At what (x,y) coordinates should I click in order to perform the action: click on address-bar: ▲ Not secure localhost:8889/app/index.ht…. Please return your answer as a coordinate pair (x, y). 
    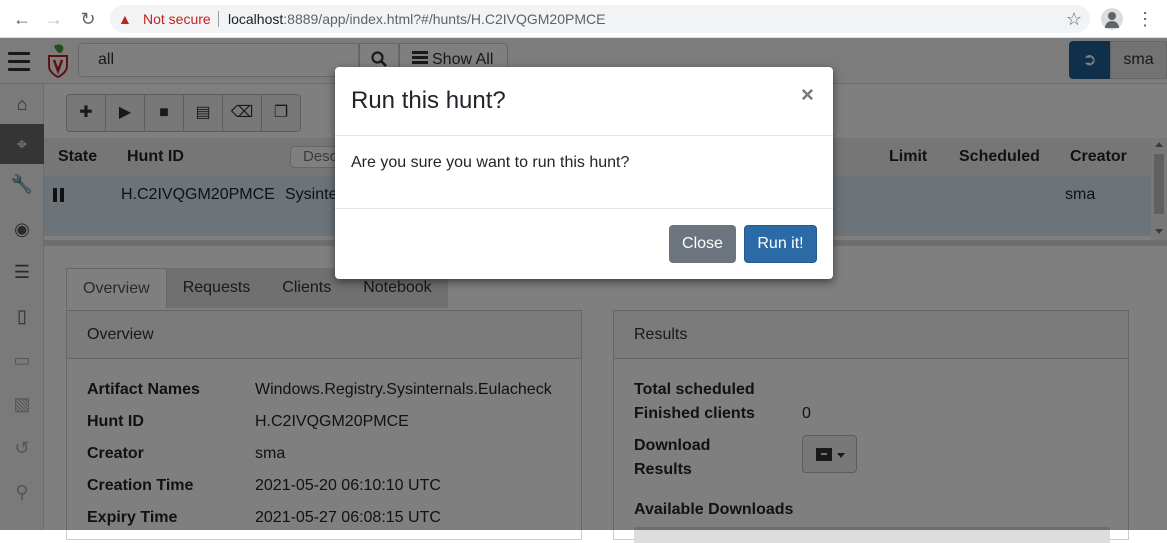
    Looking at the image, I should click on (600, 19).